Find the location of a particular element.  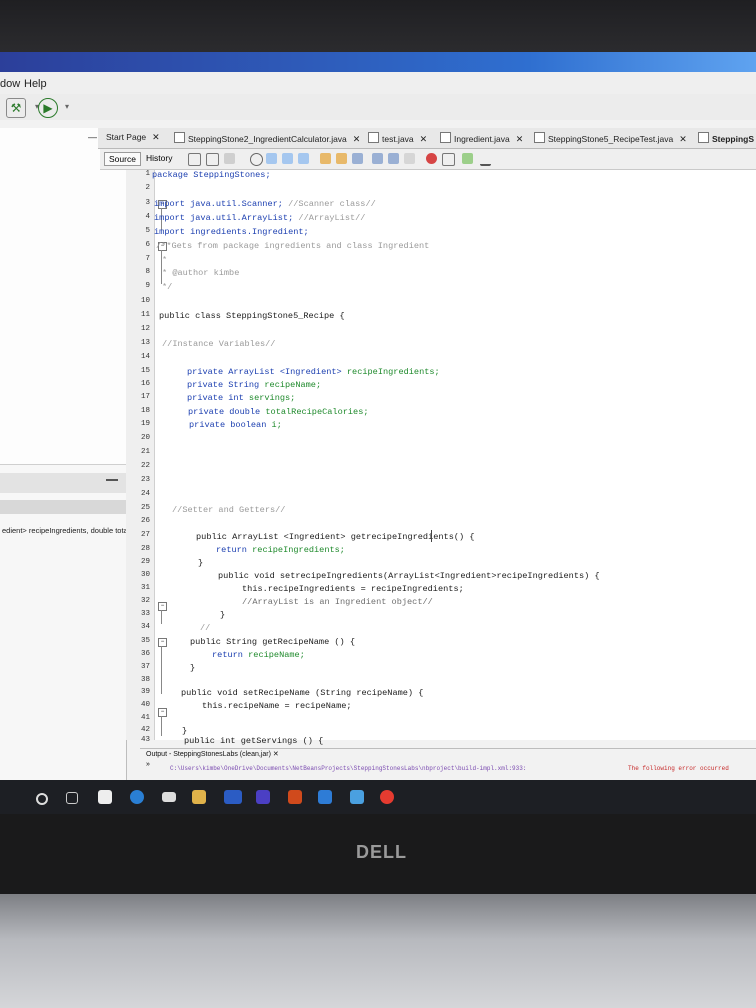

code-line-9: */ is located at coordinates (167, 287).